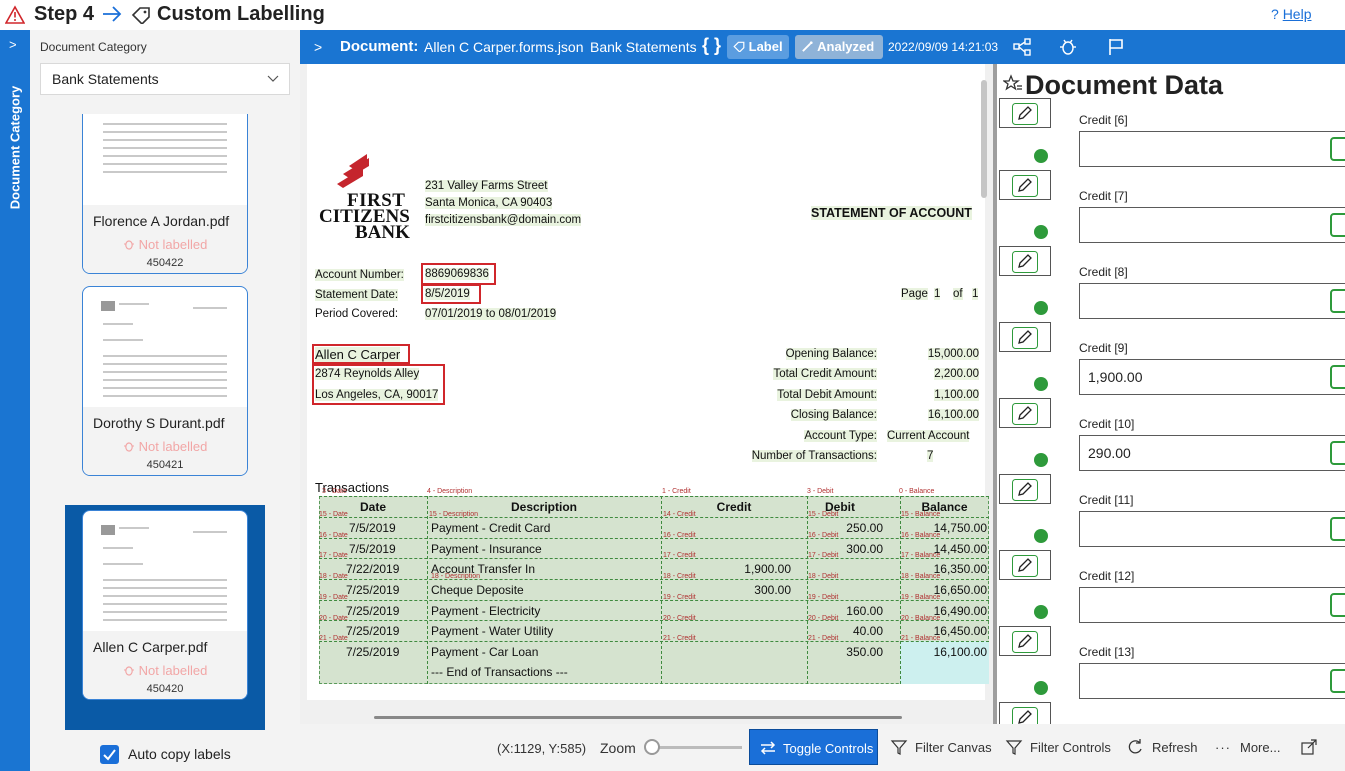  I want to click on bank-address-2: Santa Monica, CA 90403, so click(489, 203).